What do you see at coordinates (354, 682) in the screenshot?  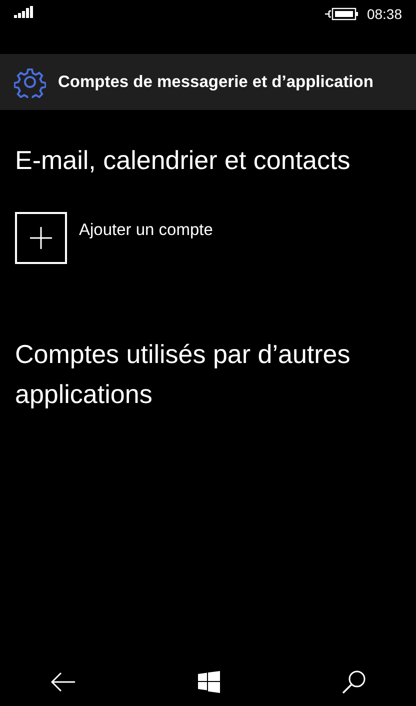 I see `search-icon` at bounding box center [354, 682].